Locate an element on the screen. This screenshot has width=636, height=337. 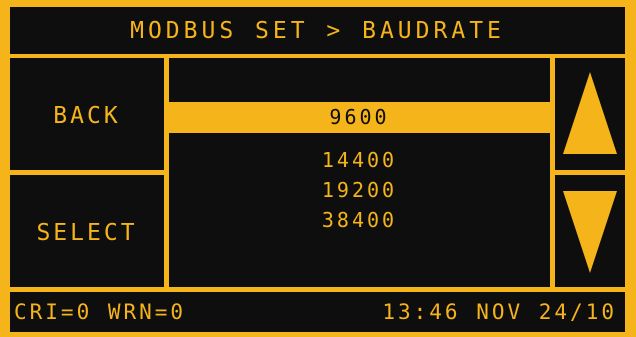
scroll-down-button is located at coordinates (590, 231).